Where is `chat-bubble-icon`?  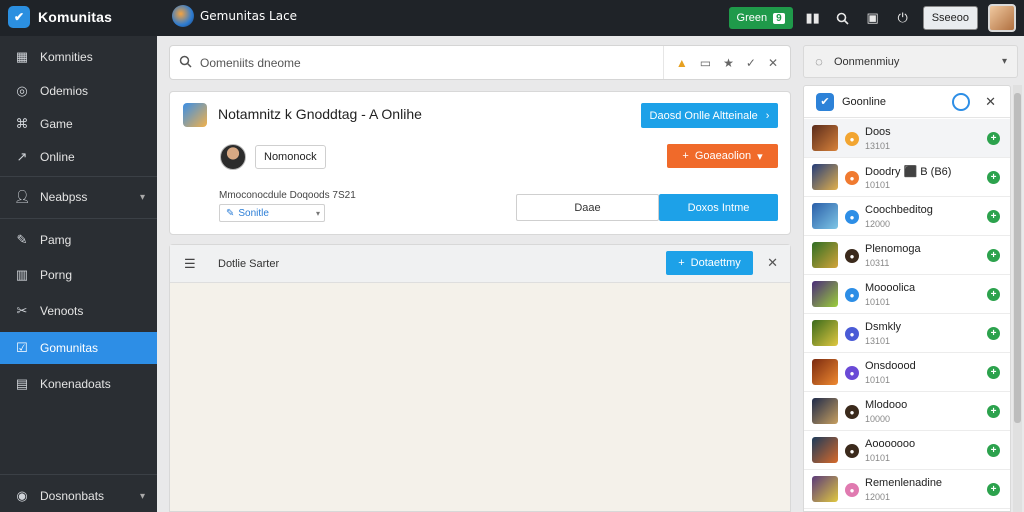
chat-bubble-icon is located at coordinates (961, 101).